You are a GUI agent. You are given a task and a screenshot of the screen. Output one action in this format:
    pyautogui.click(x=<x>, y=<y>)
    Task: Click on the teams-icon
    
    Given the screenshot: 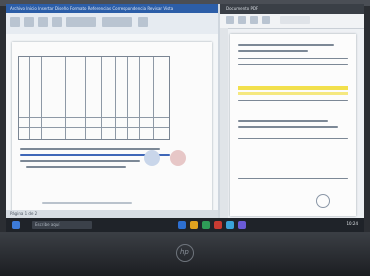 What is the action you would take?
    pyautogui.click(x=242, y=225)
    